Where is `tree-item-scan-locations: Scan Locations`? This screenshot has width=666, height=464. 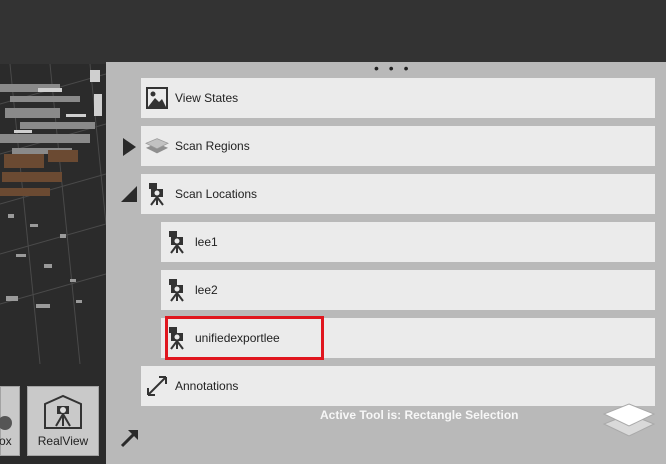
tree-item-scan-locations: Scan Locations is located at coordinates (398, 194).